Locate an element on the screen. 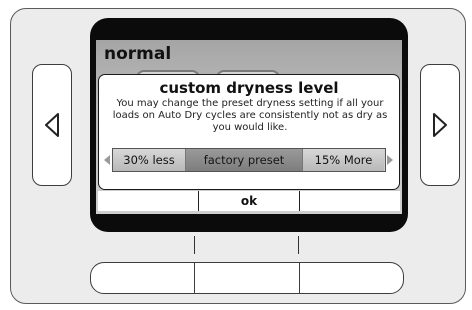 This screenshot has width=472, height=310. screen-title: normal is located at coordinates (138, 54).